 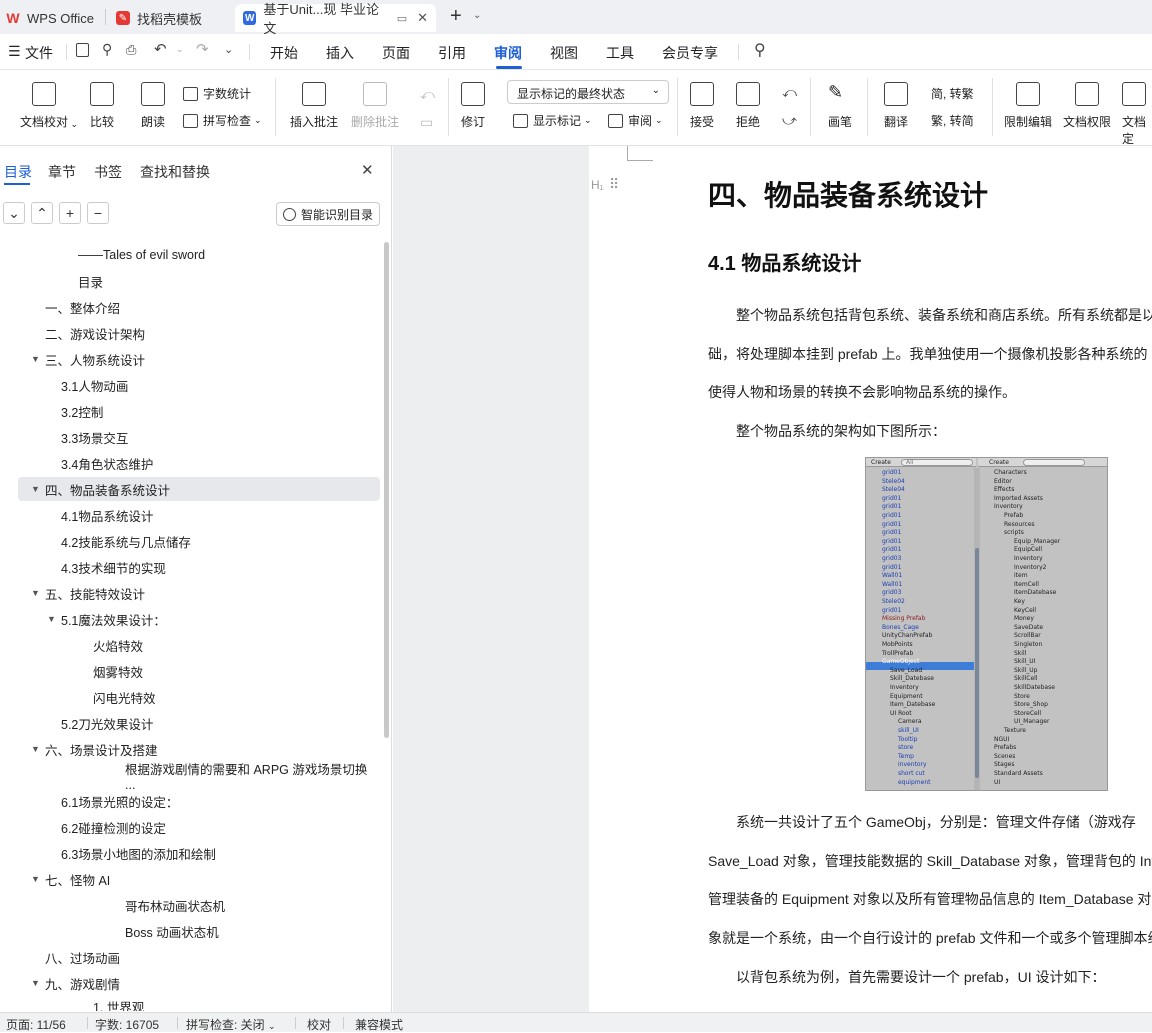 I want to click on toc-item: 1. 世界观, so click(x=190, y=1004).